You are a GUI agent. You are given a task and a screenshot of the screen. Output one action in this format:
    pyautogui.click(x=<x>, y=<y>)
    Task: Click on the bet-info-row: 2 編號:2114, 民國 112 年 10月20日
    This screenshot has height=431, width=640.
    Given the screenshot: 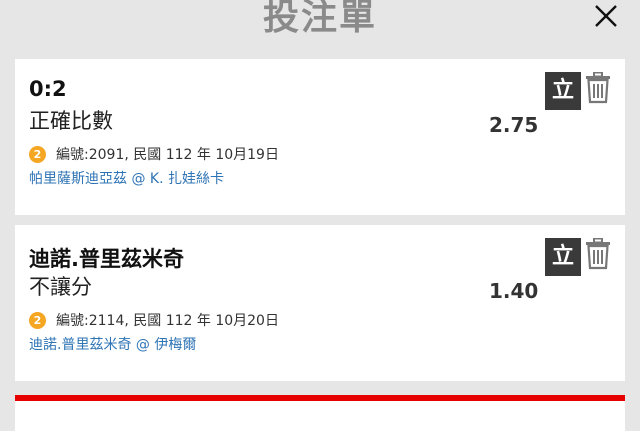 What is the action you would take?
    pyautogui.click(x=154, y=320)
    